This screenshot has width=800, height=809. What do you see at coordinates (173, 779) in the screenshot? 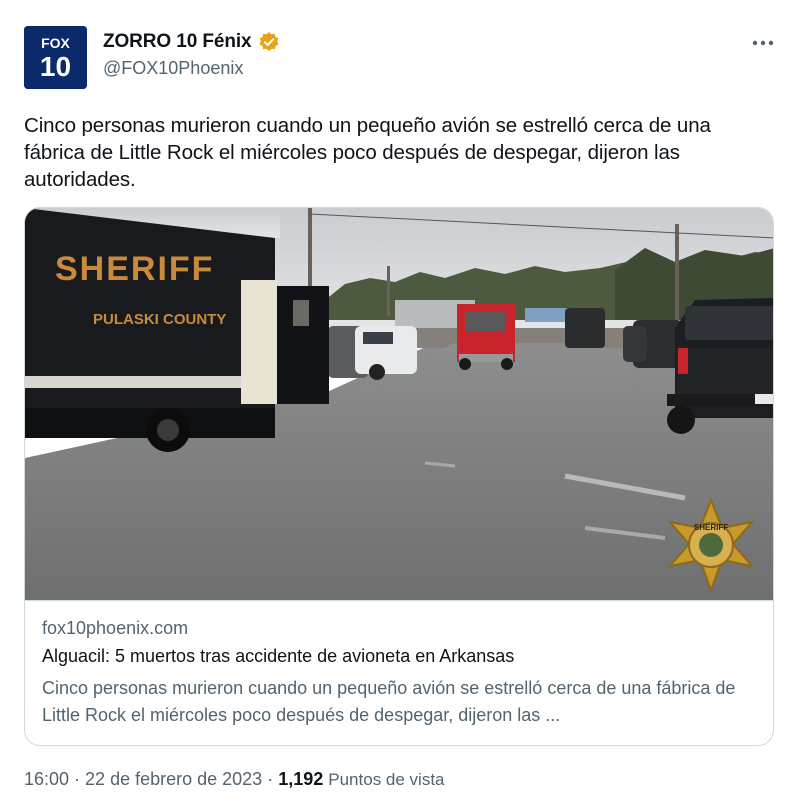
I see `tweet-date: 22 de febrero de 2023` at bounding box center [173, 779].